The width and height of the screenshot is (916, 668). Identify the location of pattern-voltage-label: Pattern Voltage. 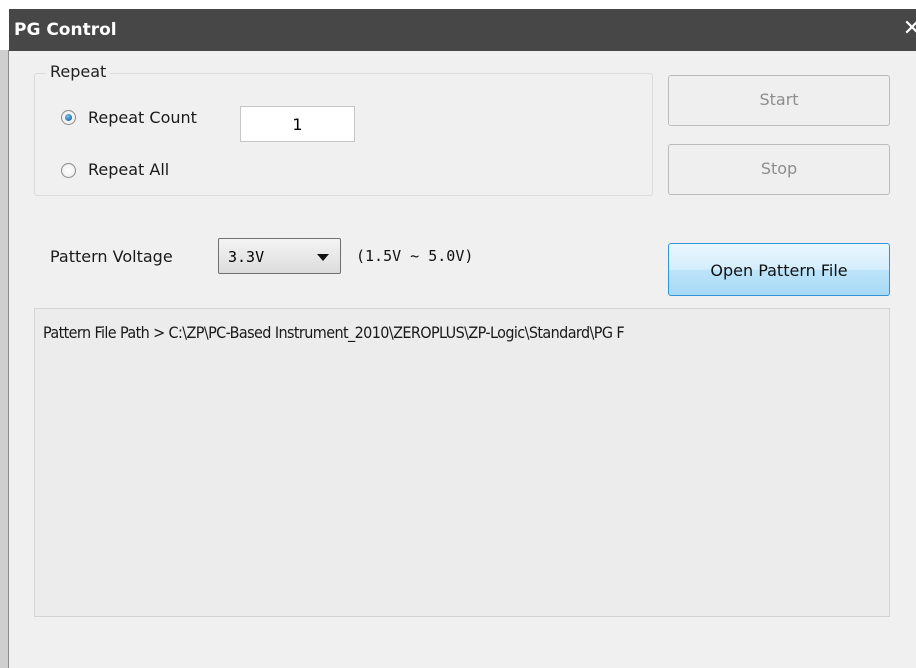
(111, 256).